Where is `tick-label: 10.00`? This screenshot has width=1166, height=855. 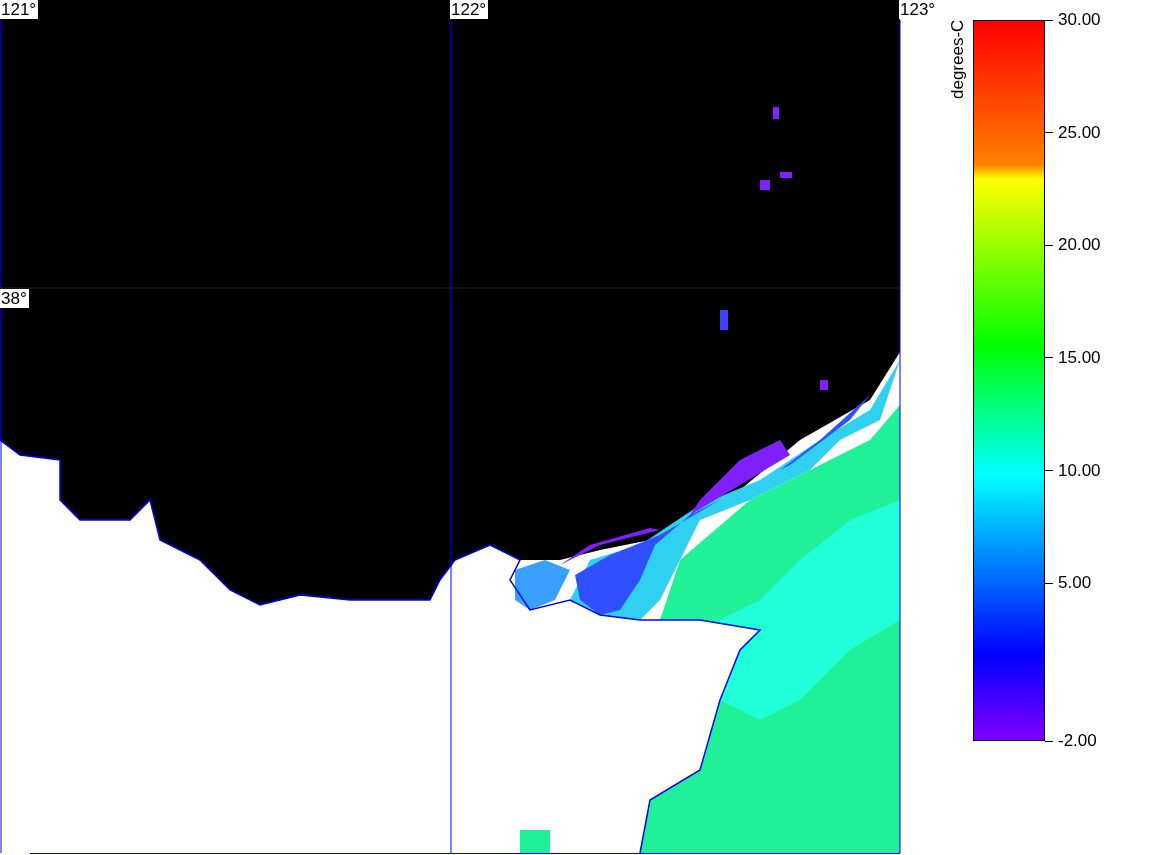 tick-label: 10.00 is located at coordinates (1079, 470).